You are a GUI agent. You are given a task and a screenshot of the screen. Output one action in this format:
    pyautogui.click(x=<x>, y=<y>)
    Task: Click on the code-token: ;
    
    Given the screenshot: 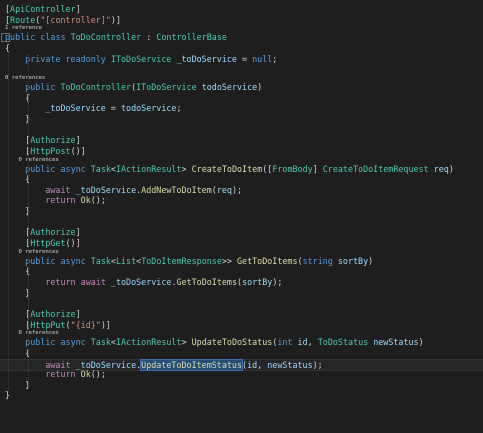 What is the action you would take?
    pyautogui.click(x=275, y=58)
    